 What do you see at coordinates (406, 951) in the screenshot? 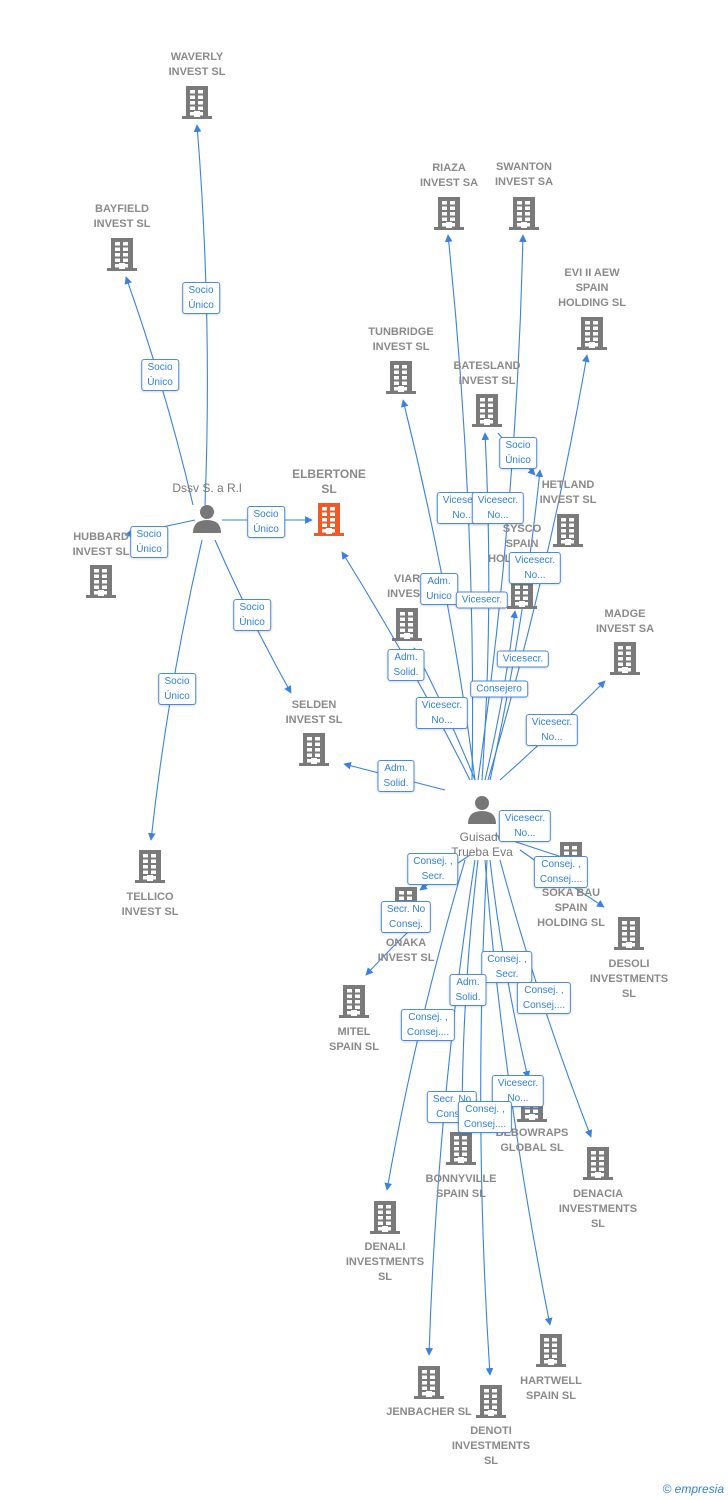
I see `node-label-onaka: ONAKA INVEST SL` at bounding box center [406, 951].